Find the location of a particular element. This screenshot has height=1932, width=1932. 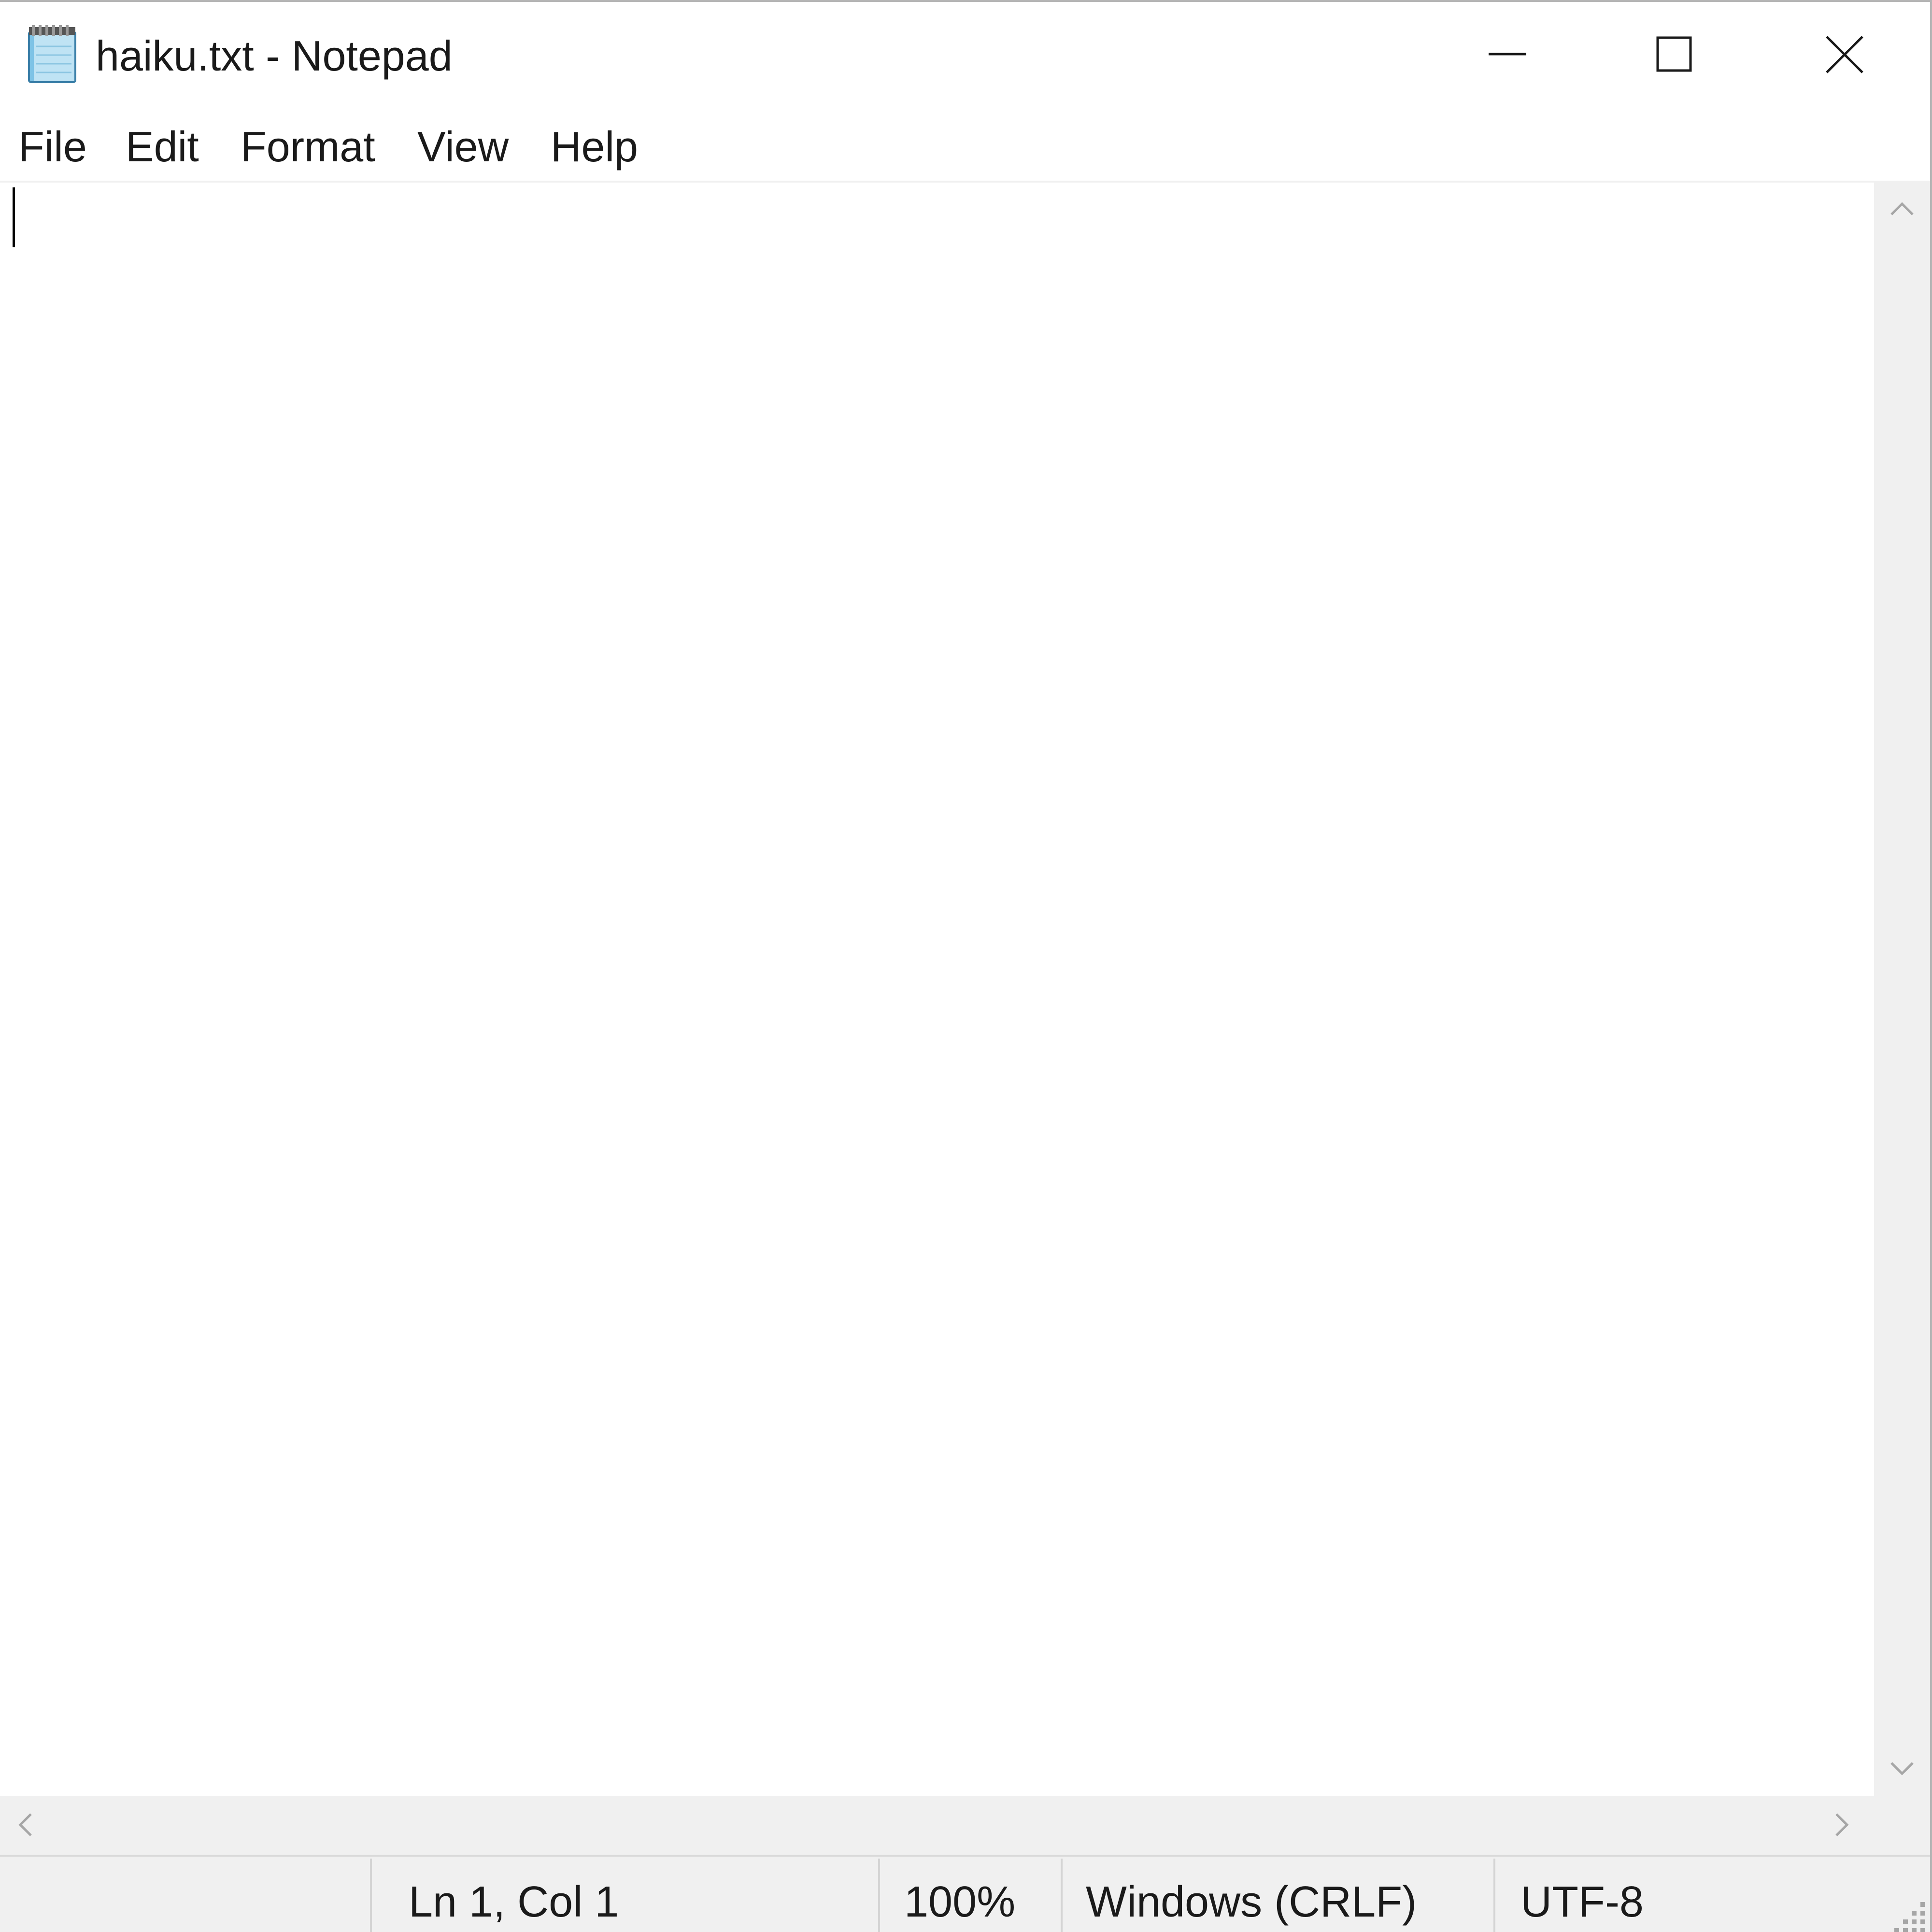

chevron-down-icon is located at coordinates (1902, 1769).